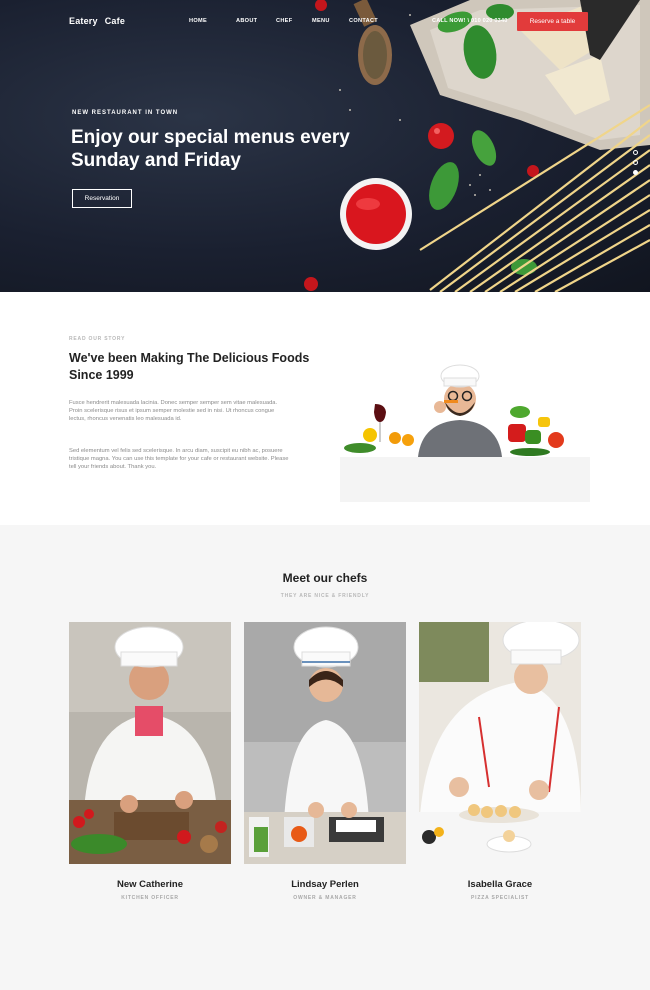 Image resolution: width=650 pixels, height=990 pixels. Describe the element at coordinates (330, 21) in the screenshot. I see `nav-item-menu: MENU` at that location.